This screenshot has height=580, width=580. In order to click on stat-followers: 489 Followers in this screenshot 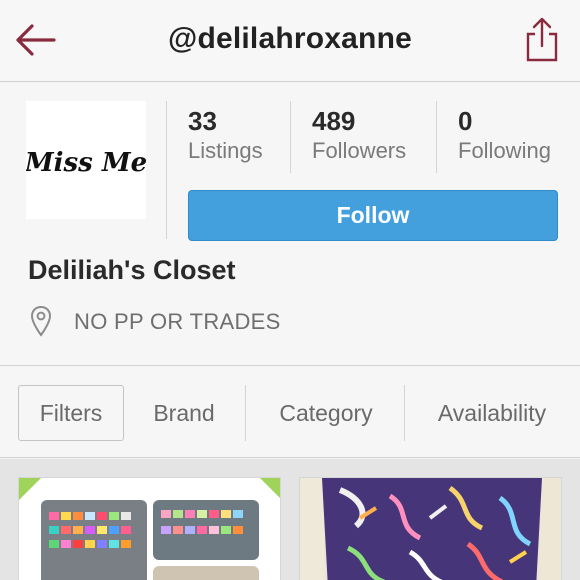, I will do `click(359, 135)`.